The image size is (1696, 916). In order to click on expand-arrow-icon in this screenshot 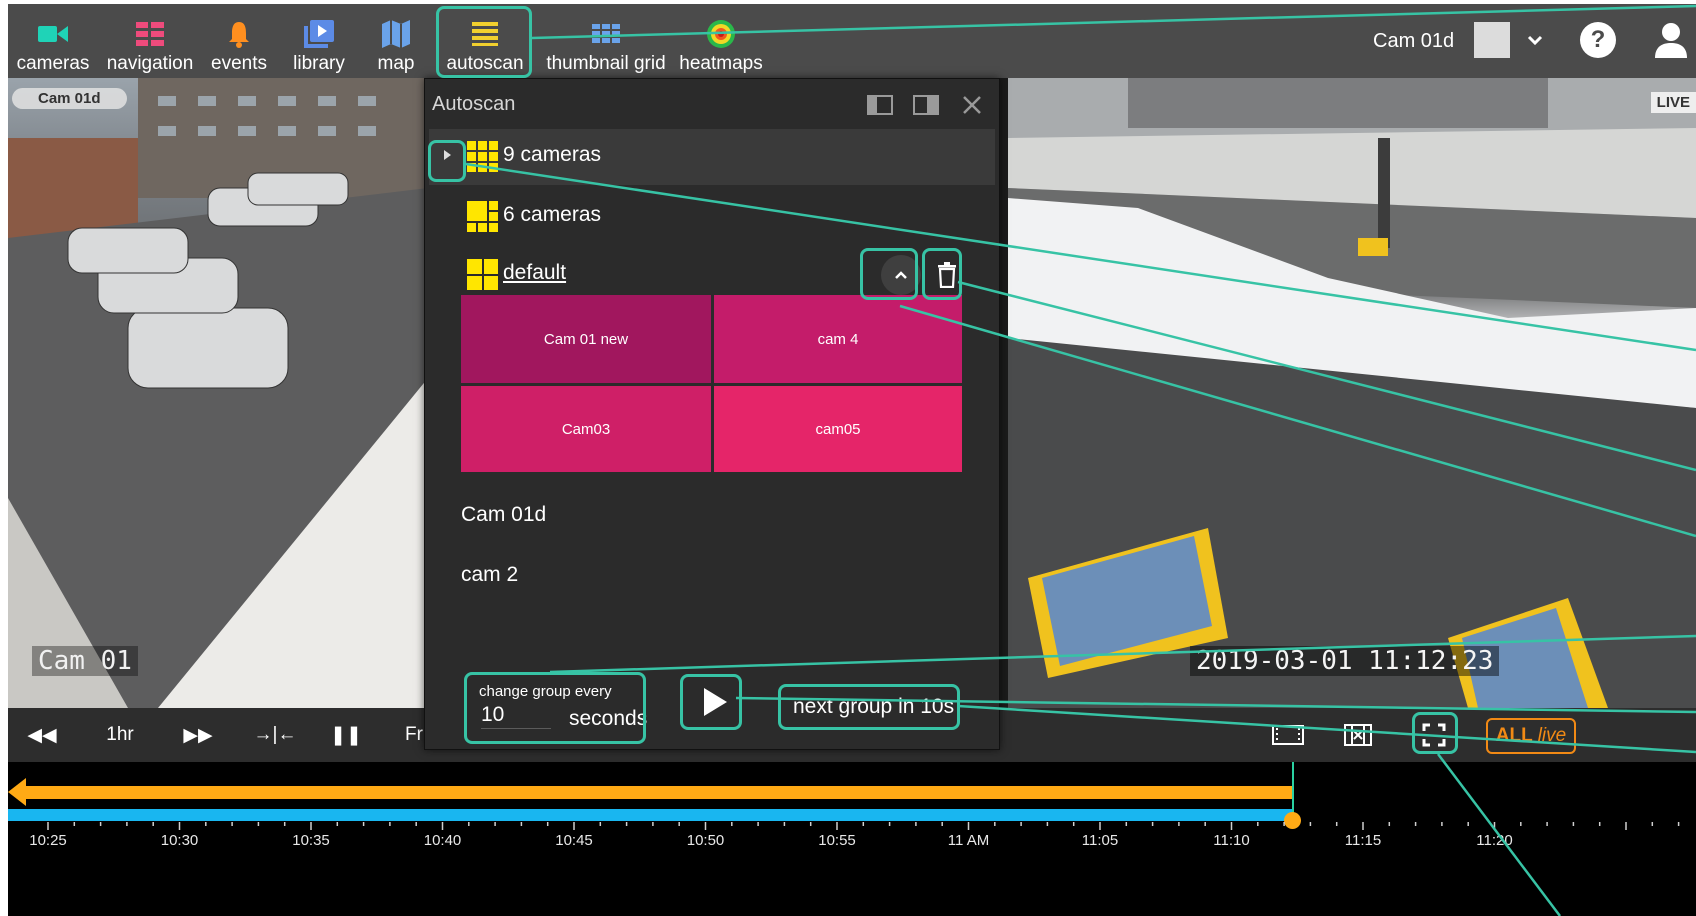, I will do `click(447, 155)`.